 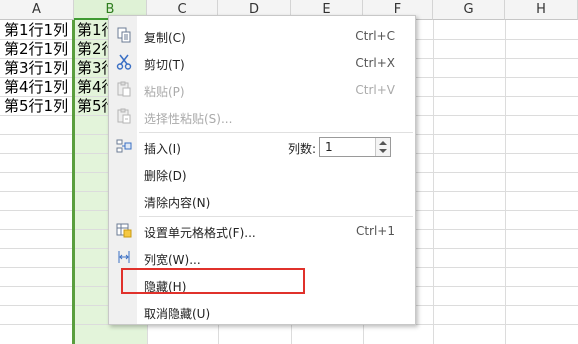 What do you see at coordinates (165, 176) in the screenshot?
I see `menu-label-delete: 删除(D)` at bounding box center [165, 176].